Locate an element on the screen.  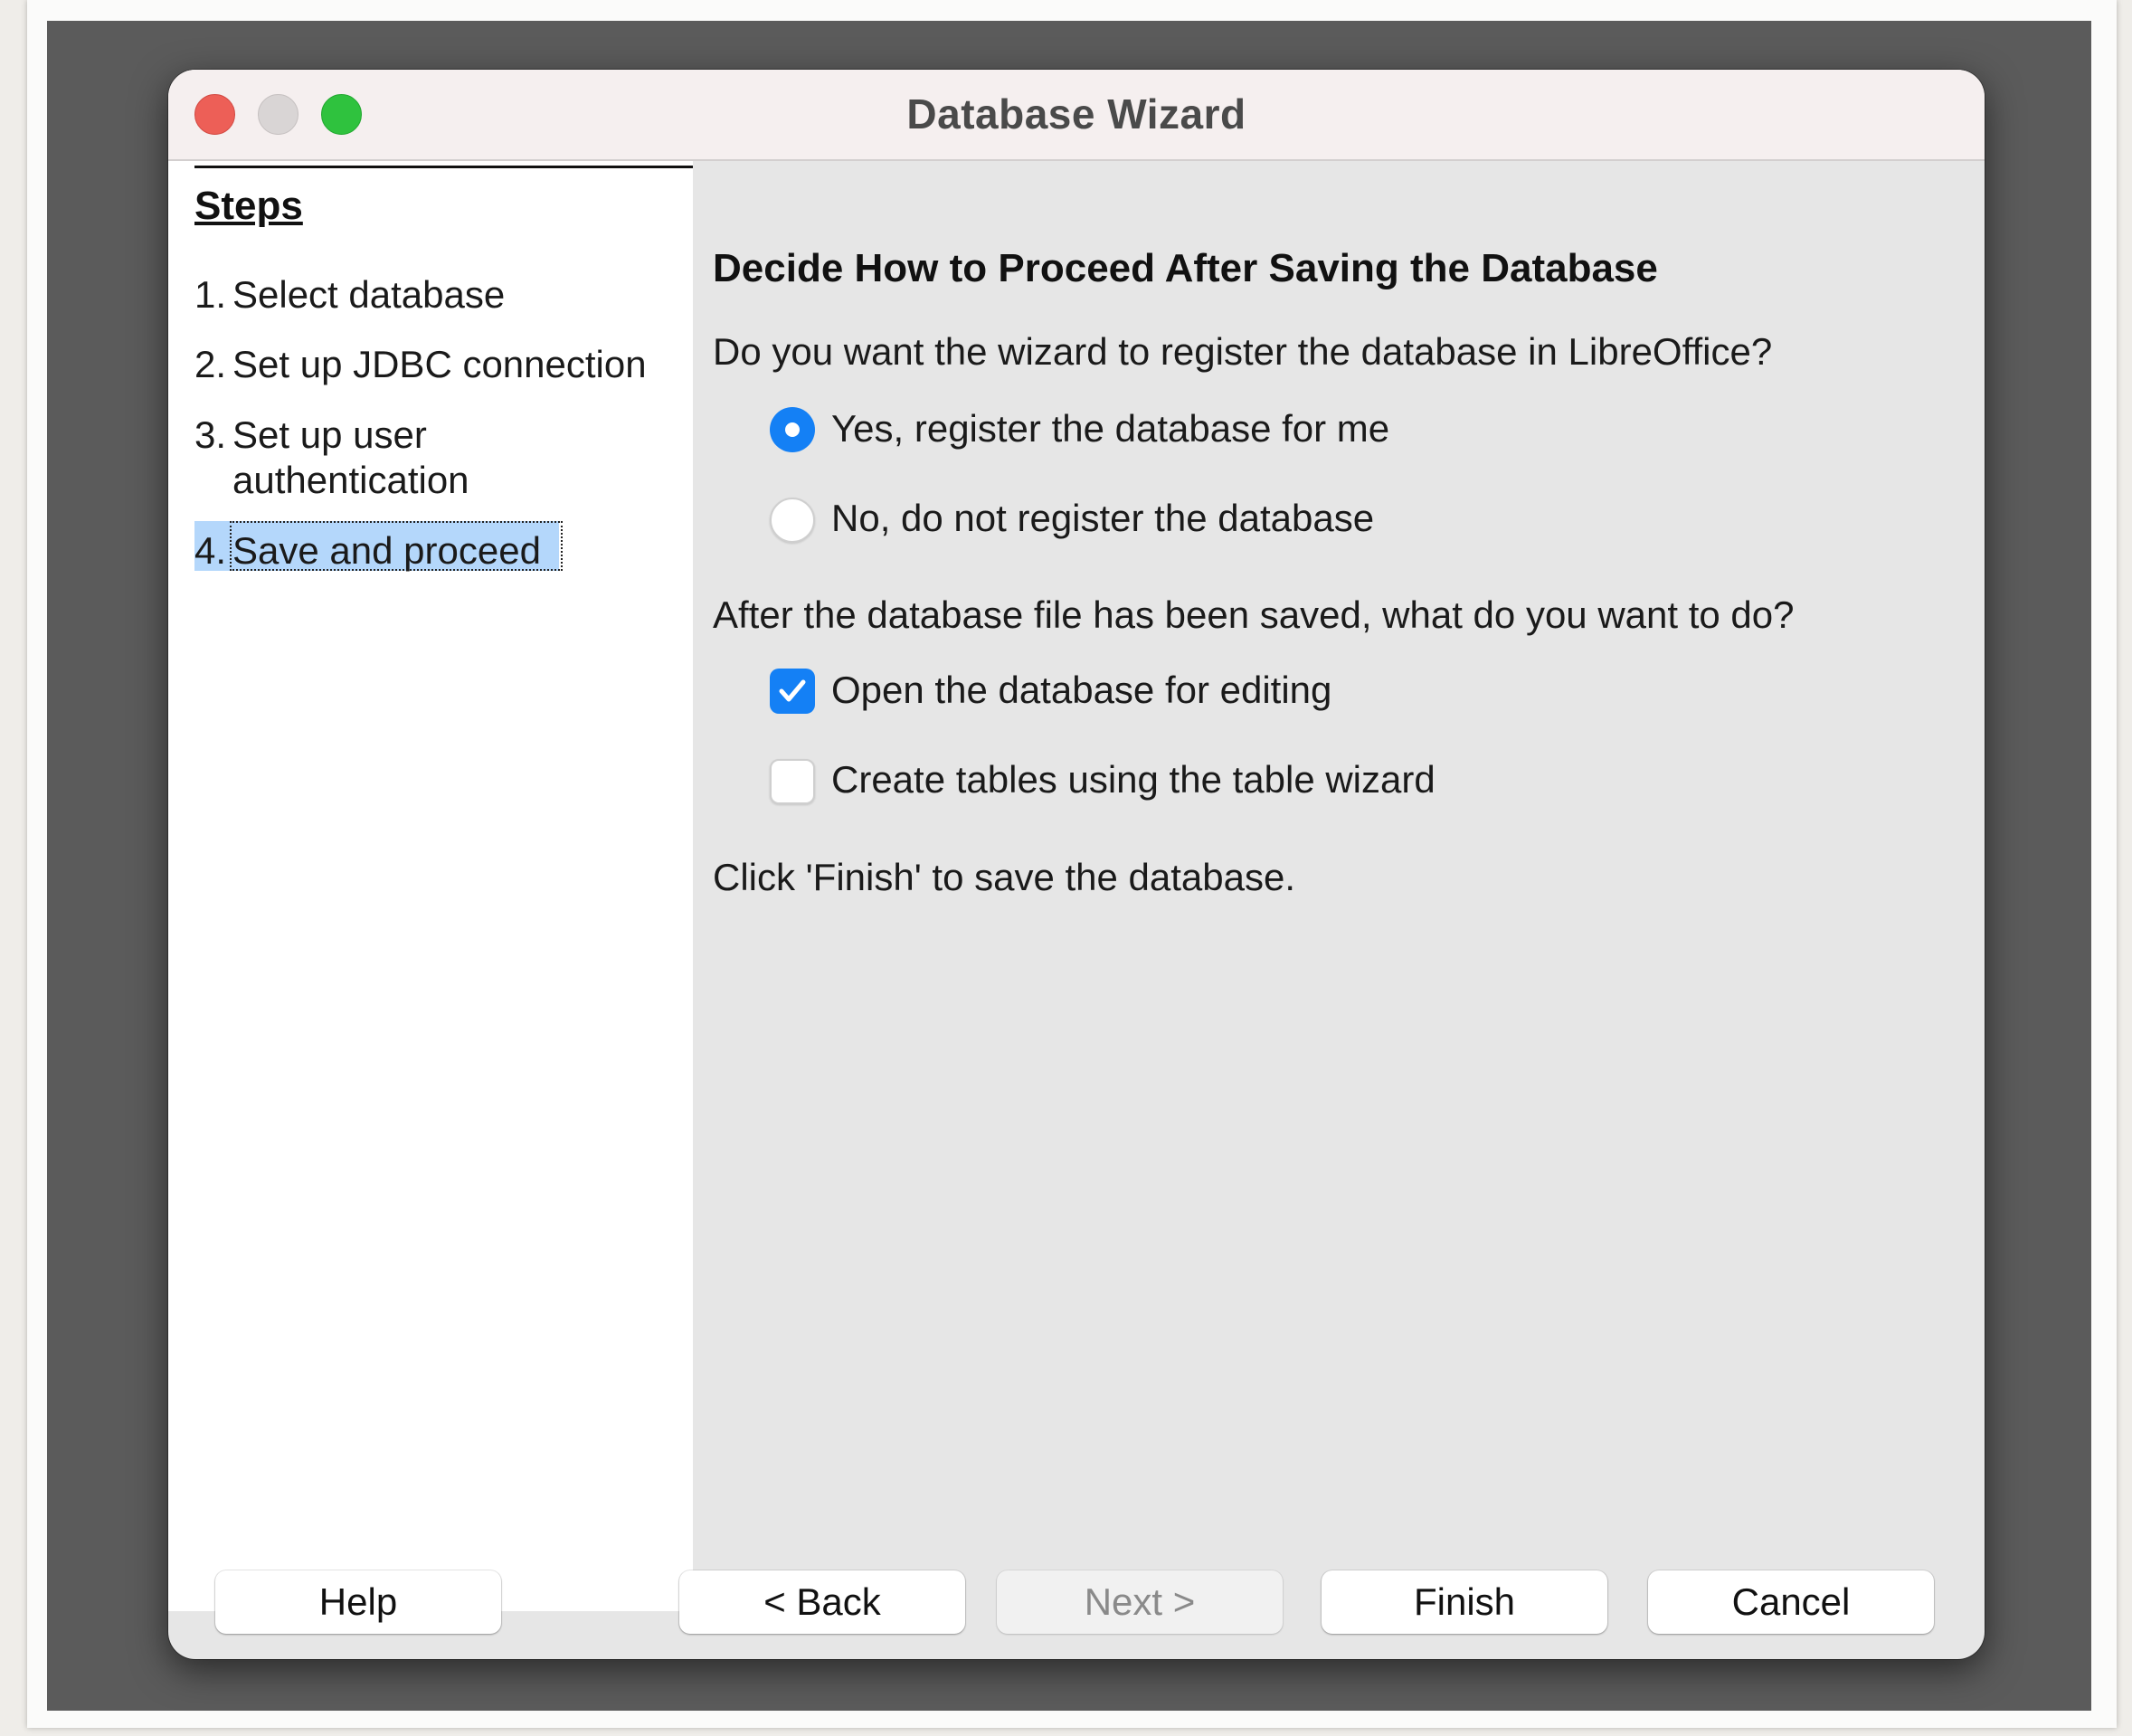
window-title: Database Wizard is located at coordinates (1076, 114).